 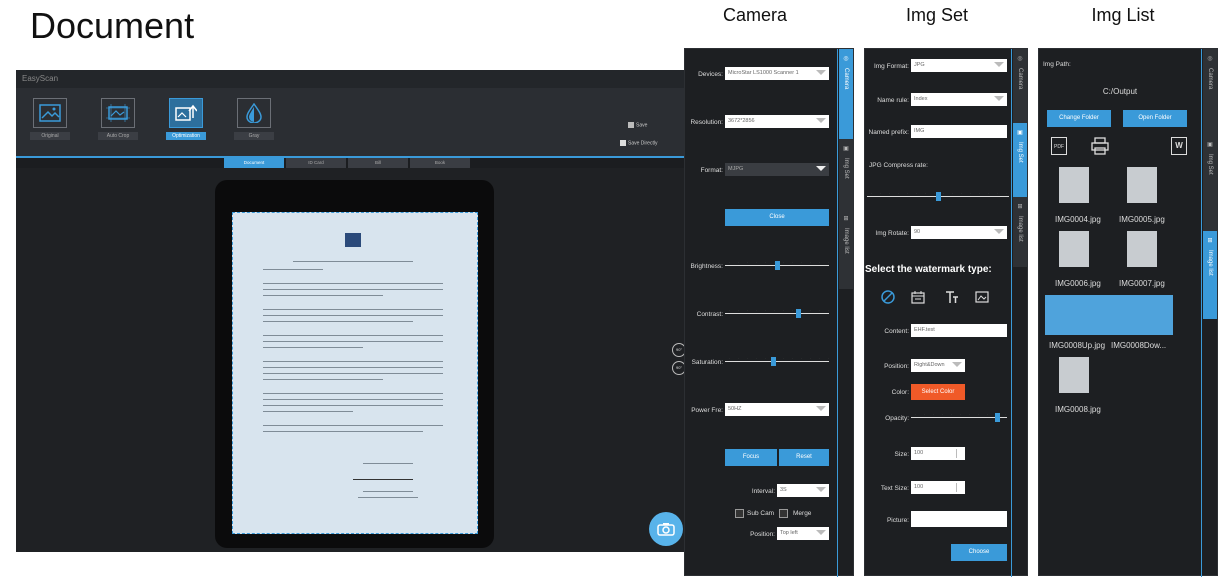 What do you see at coordinates (959, 65) in the screenshot?
I see `img-format-select: JPG` at bounding box center [959, 65].